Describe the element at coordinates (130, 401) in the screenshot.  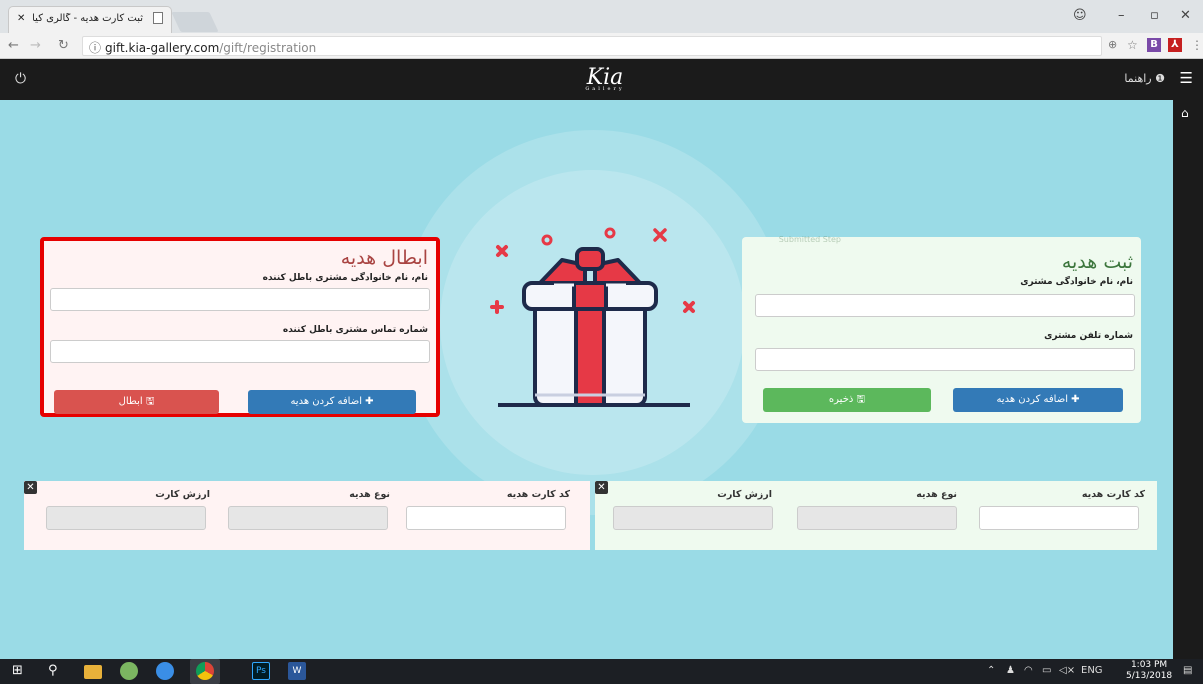
I see `cancel-submit-label: ابطال` at that location.